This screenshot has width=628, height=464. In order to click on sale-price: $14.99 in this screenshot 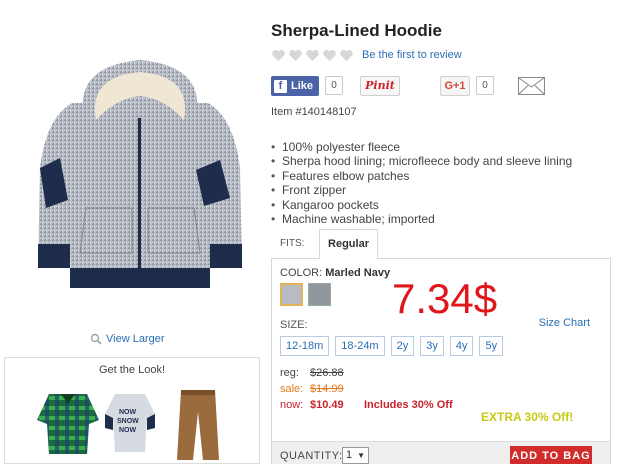, I will do `click(327, 389)`.